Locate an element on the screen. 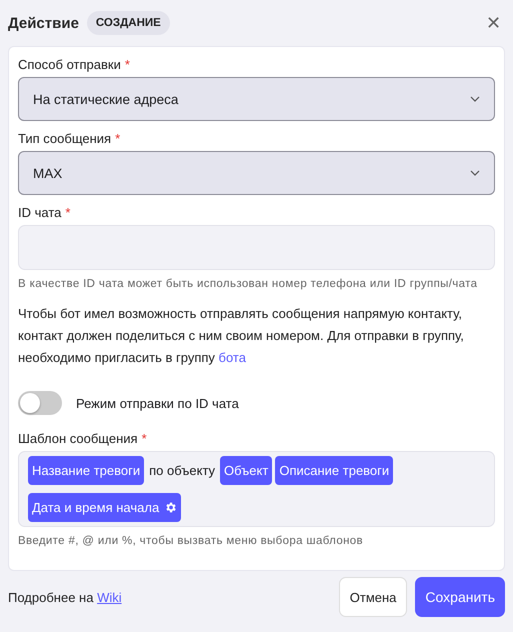  settings-icon is located at coordinates (171, 507).